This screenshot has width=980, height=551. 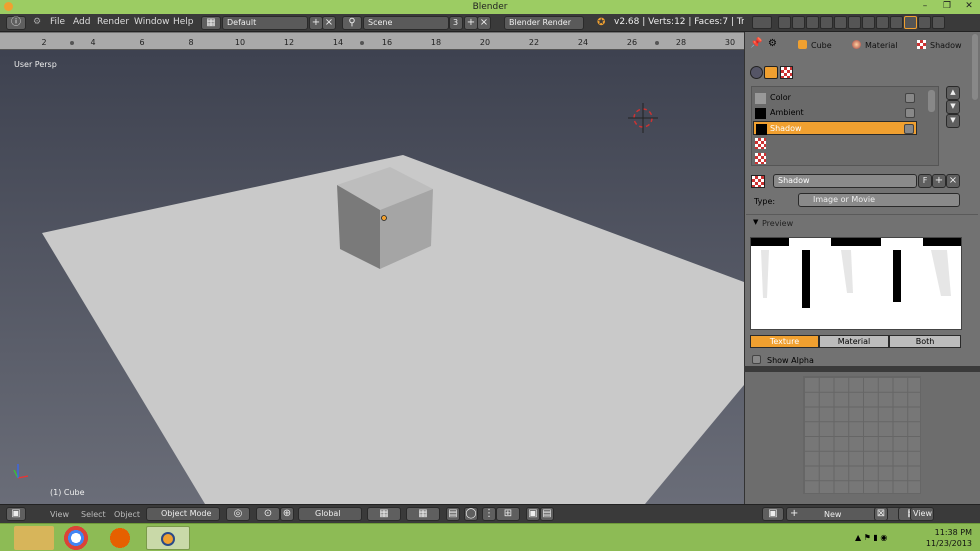 What do you see at coordinates (183, 22) in the screenshot?
I see `menu-help: Help` at bounding box center [183, 22].